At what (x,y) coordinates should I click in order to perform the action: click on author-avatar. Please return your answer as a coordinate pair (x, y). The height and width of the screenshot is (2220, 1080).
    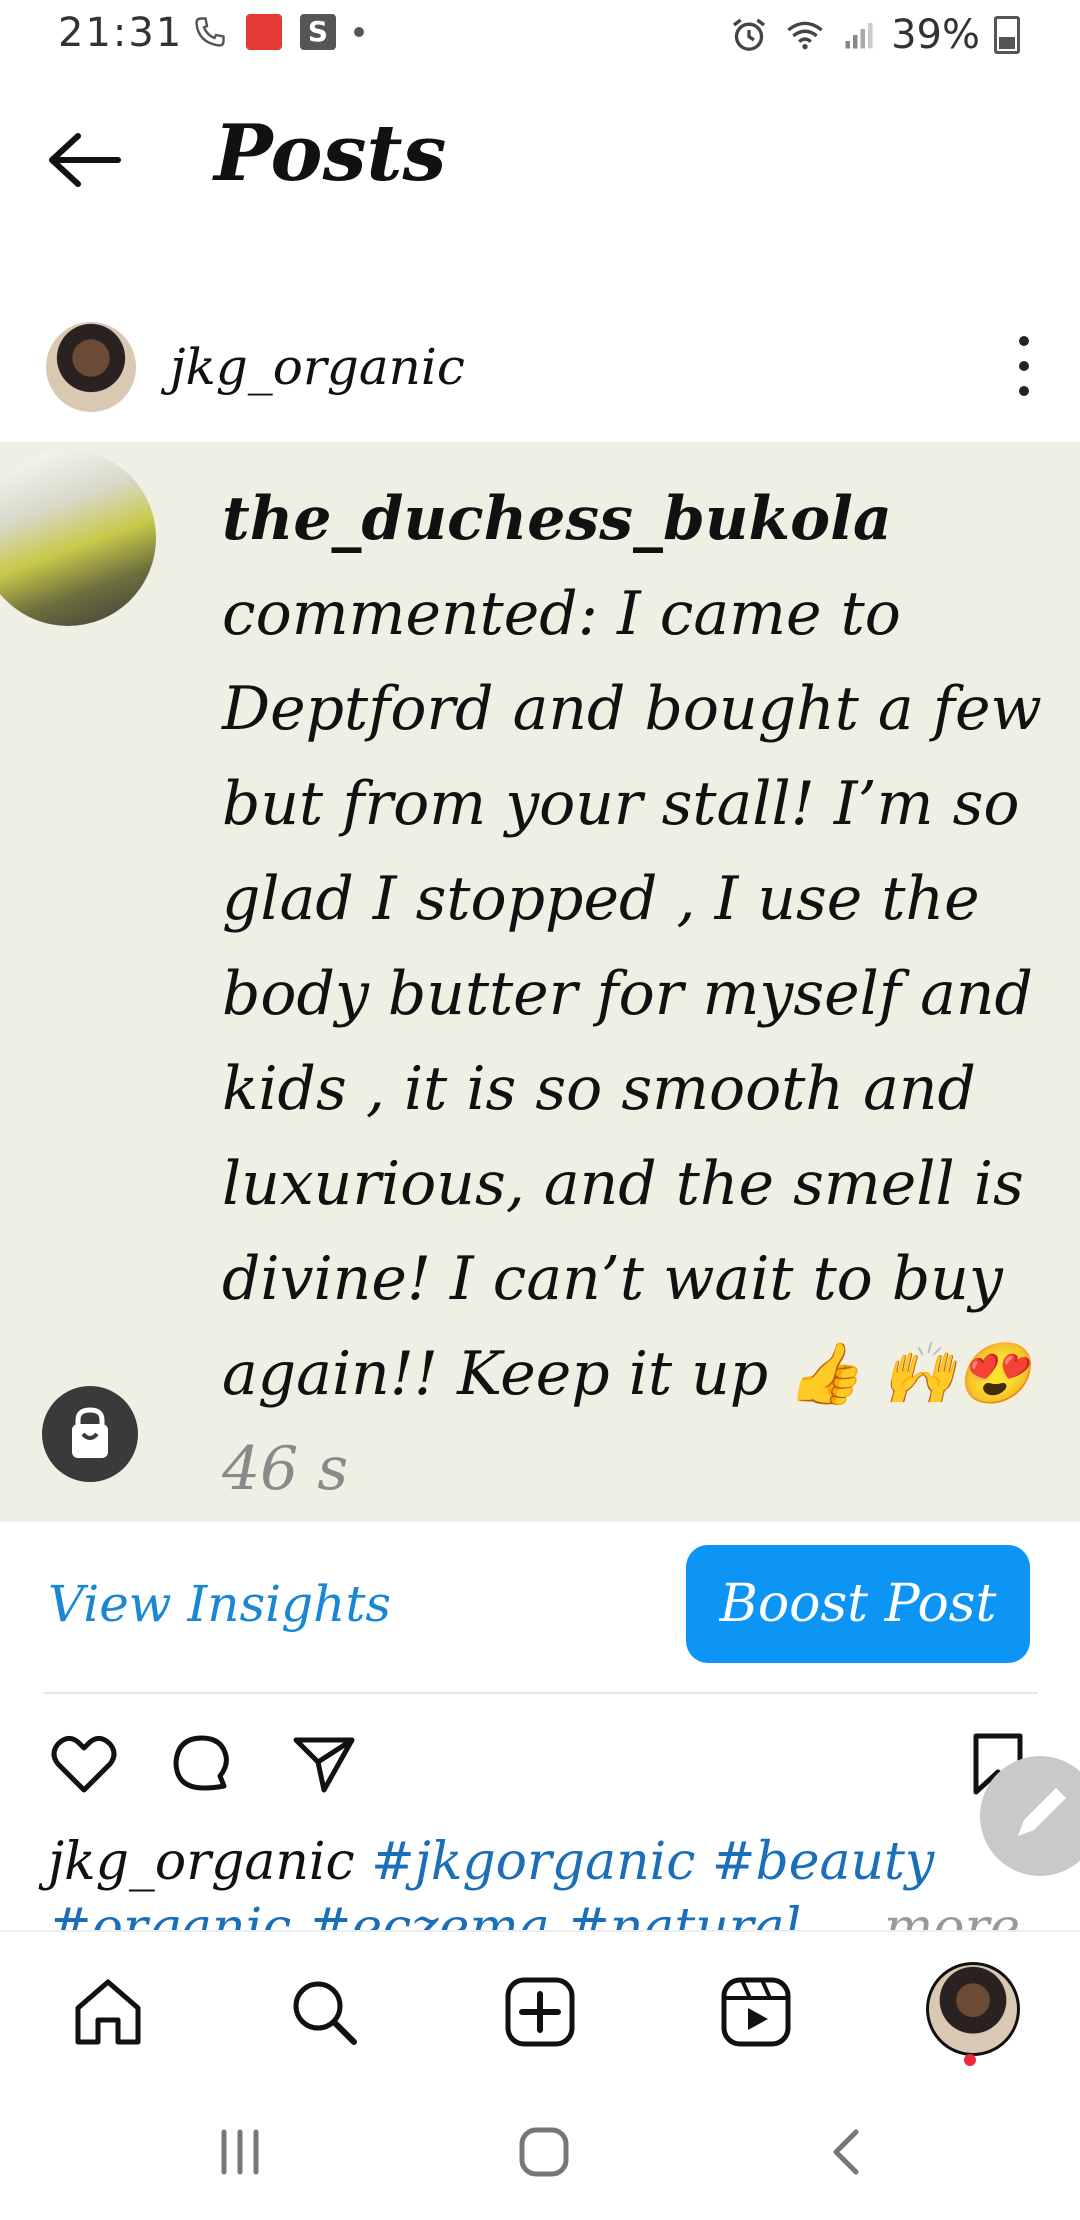
    Looking at the image, I should click on (91, 367).